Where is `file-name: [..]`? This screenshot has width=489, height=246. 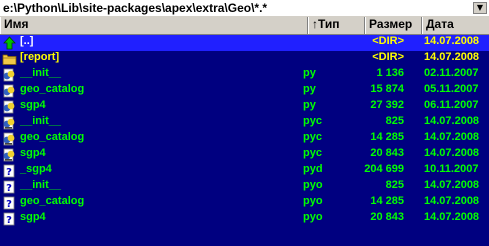 file-name: [..] is located at coordinates (27, 41).